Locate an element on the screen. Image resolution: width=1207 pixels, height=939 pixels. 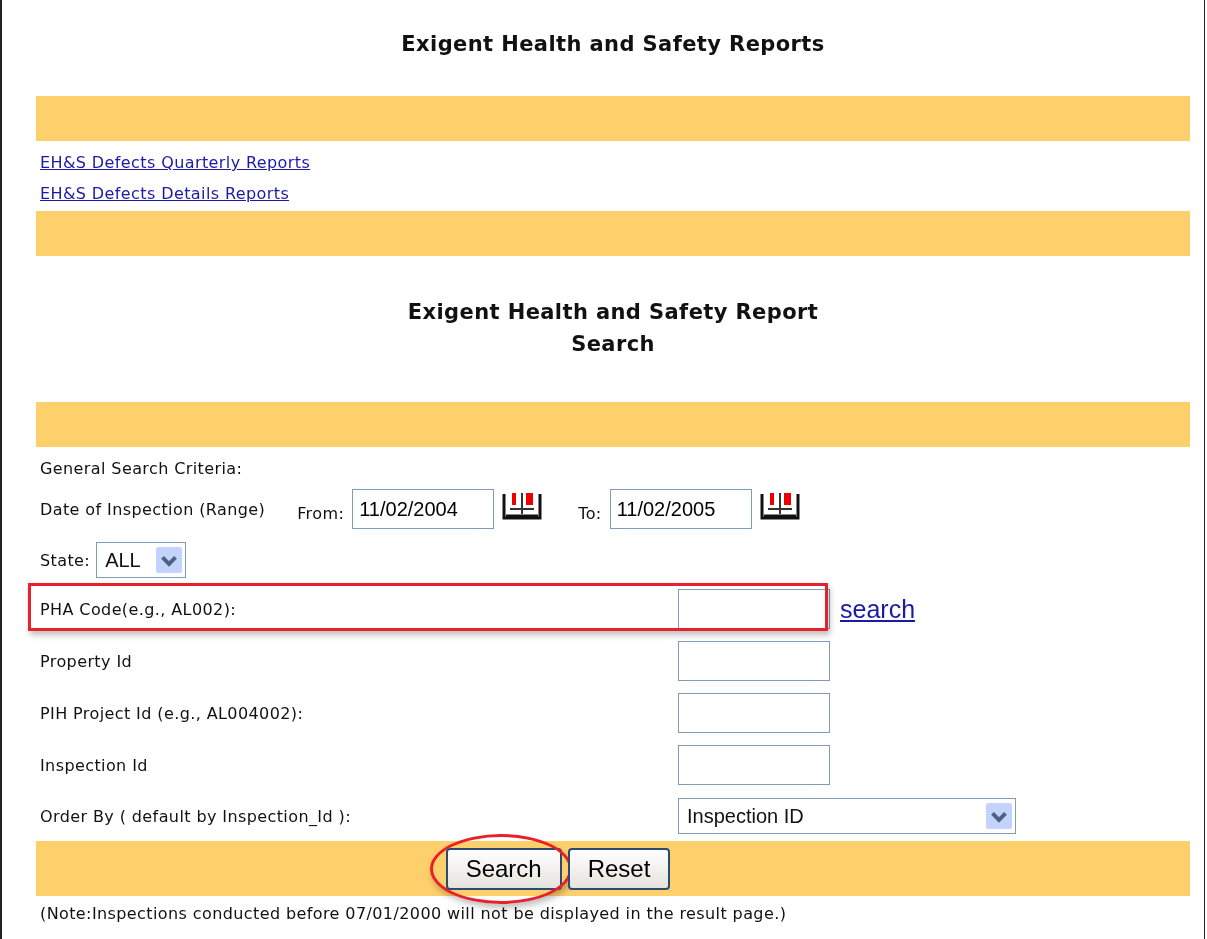
field-label: Property Id is located at coordinates (87, 661).